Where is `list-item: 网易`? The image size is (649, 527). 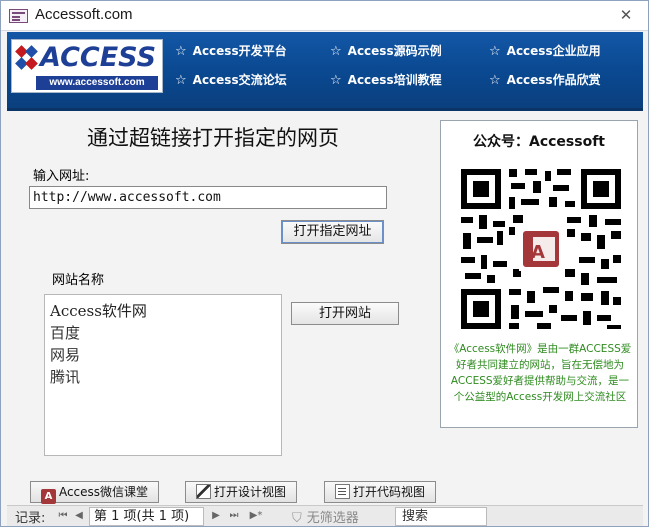
list-item: 网易 is located at coordinates (163, 355).